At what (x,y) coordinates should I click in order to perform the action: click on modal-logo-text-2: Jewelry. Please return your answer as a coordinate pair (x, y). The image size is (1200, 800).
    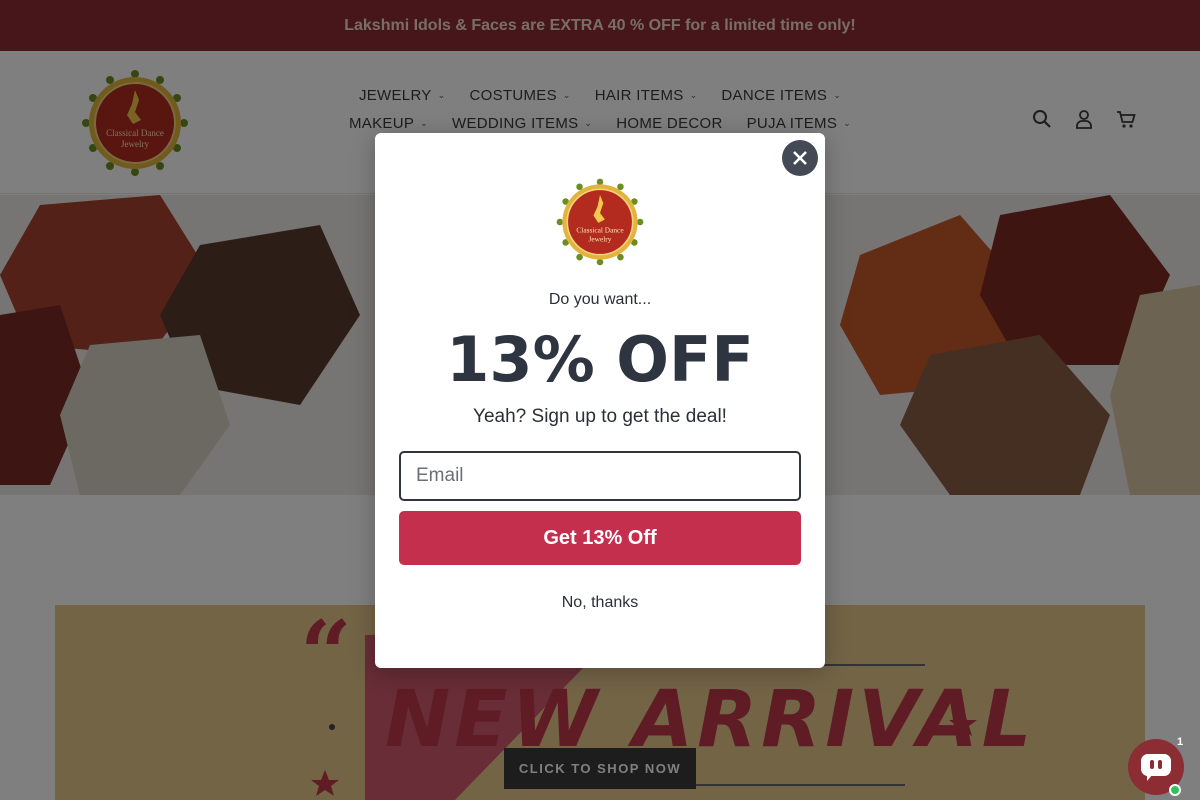
    Looking at the image, I should click on (600, 239).